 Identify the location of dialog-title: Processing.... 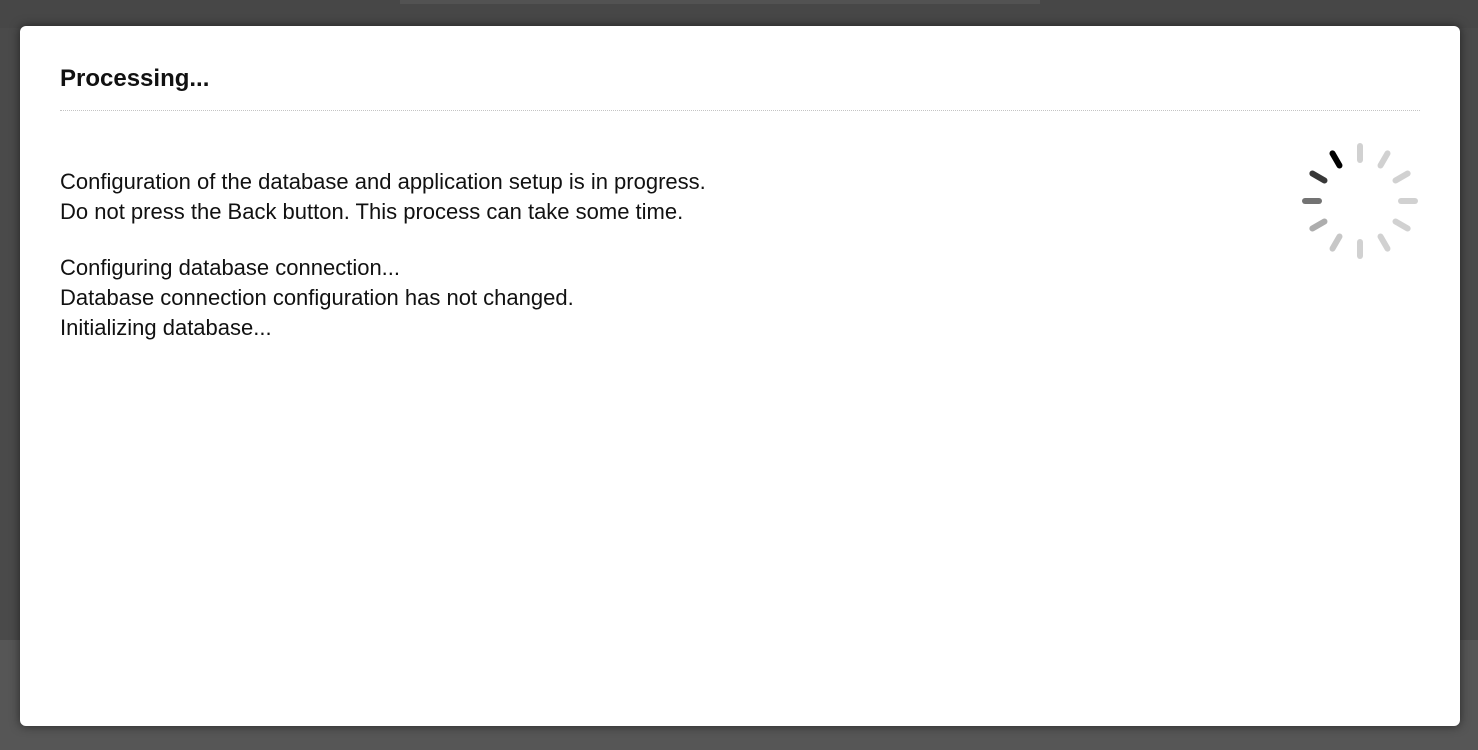
(135, 78).